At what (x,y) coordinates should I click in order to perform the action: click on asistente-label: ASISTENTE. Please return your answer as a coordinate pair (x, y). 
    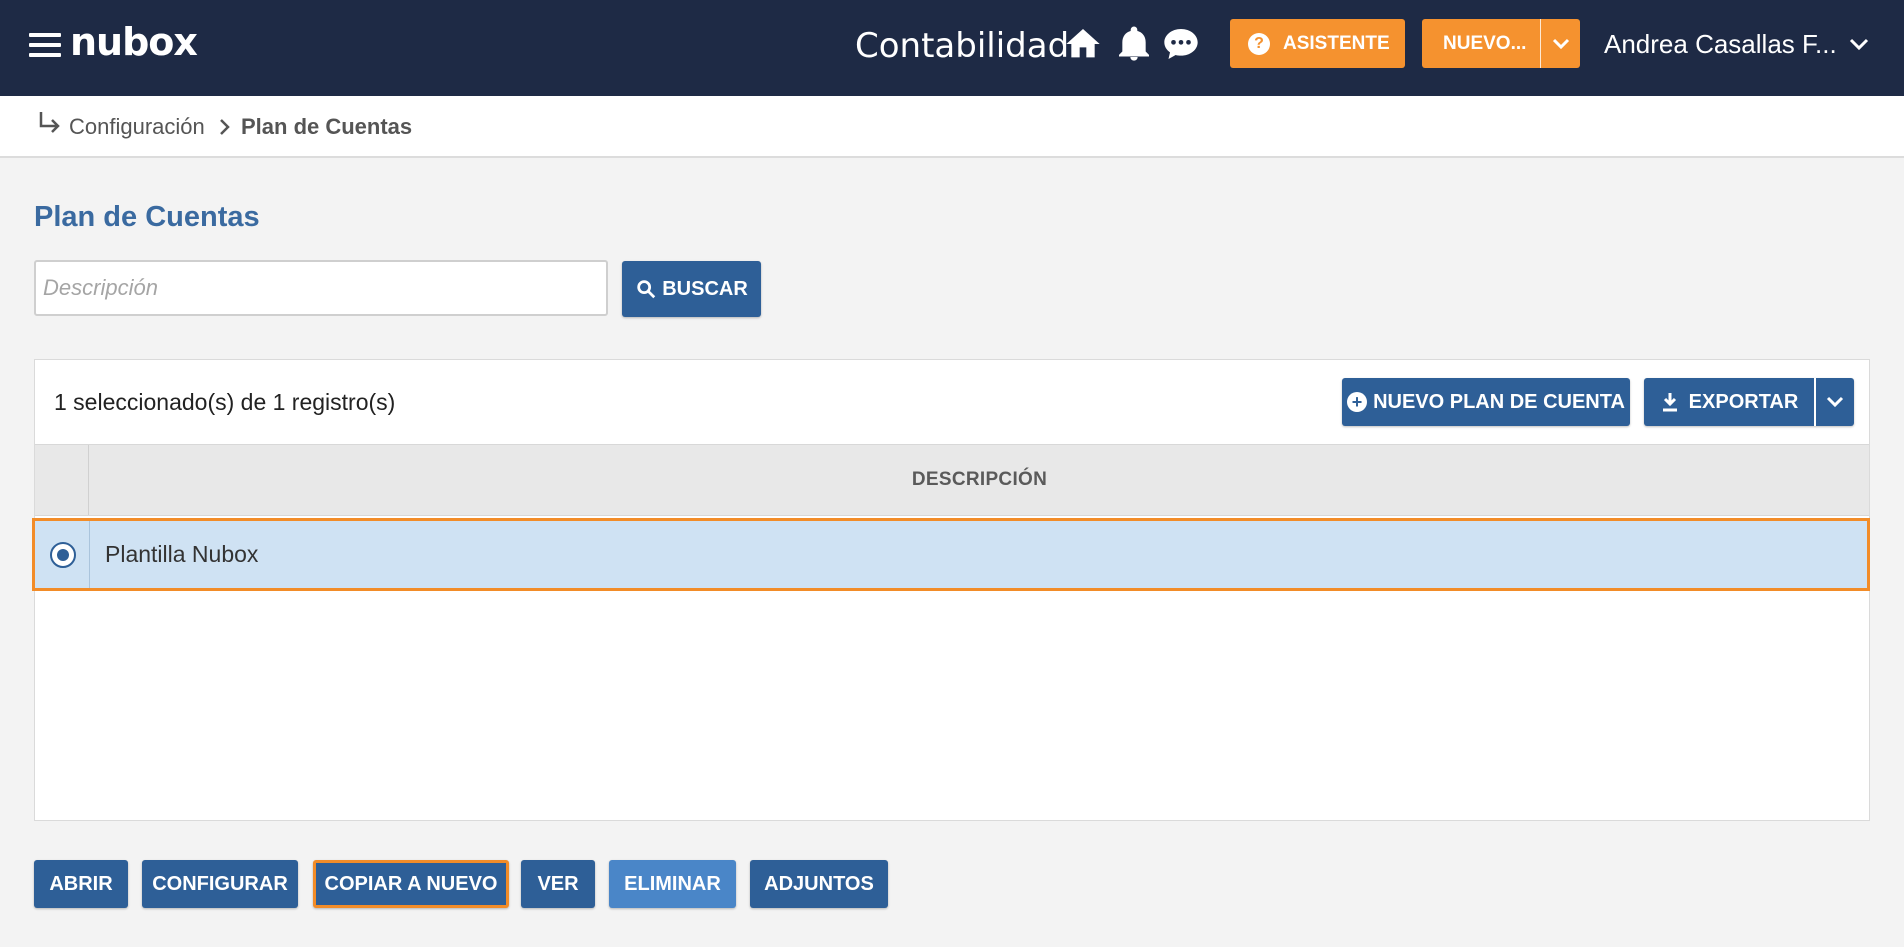
    Looking at the image, I should click on (1336, 43).